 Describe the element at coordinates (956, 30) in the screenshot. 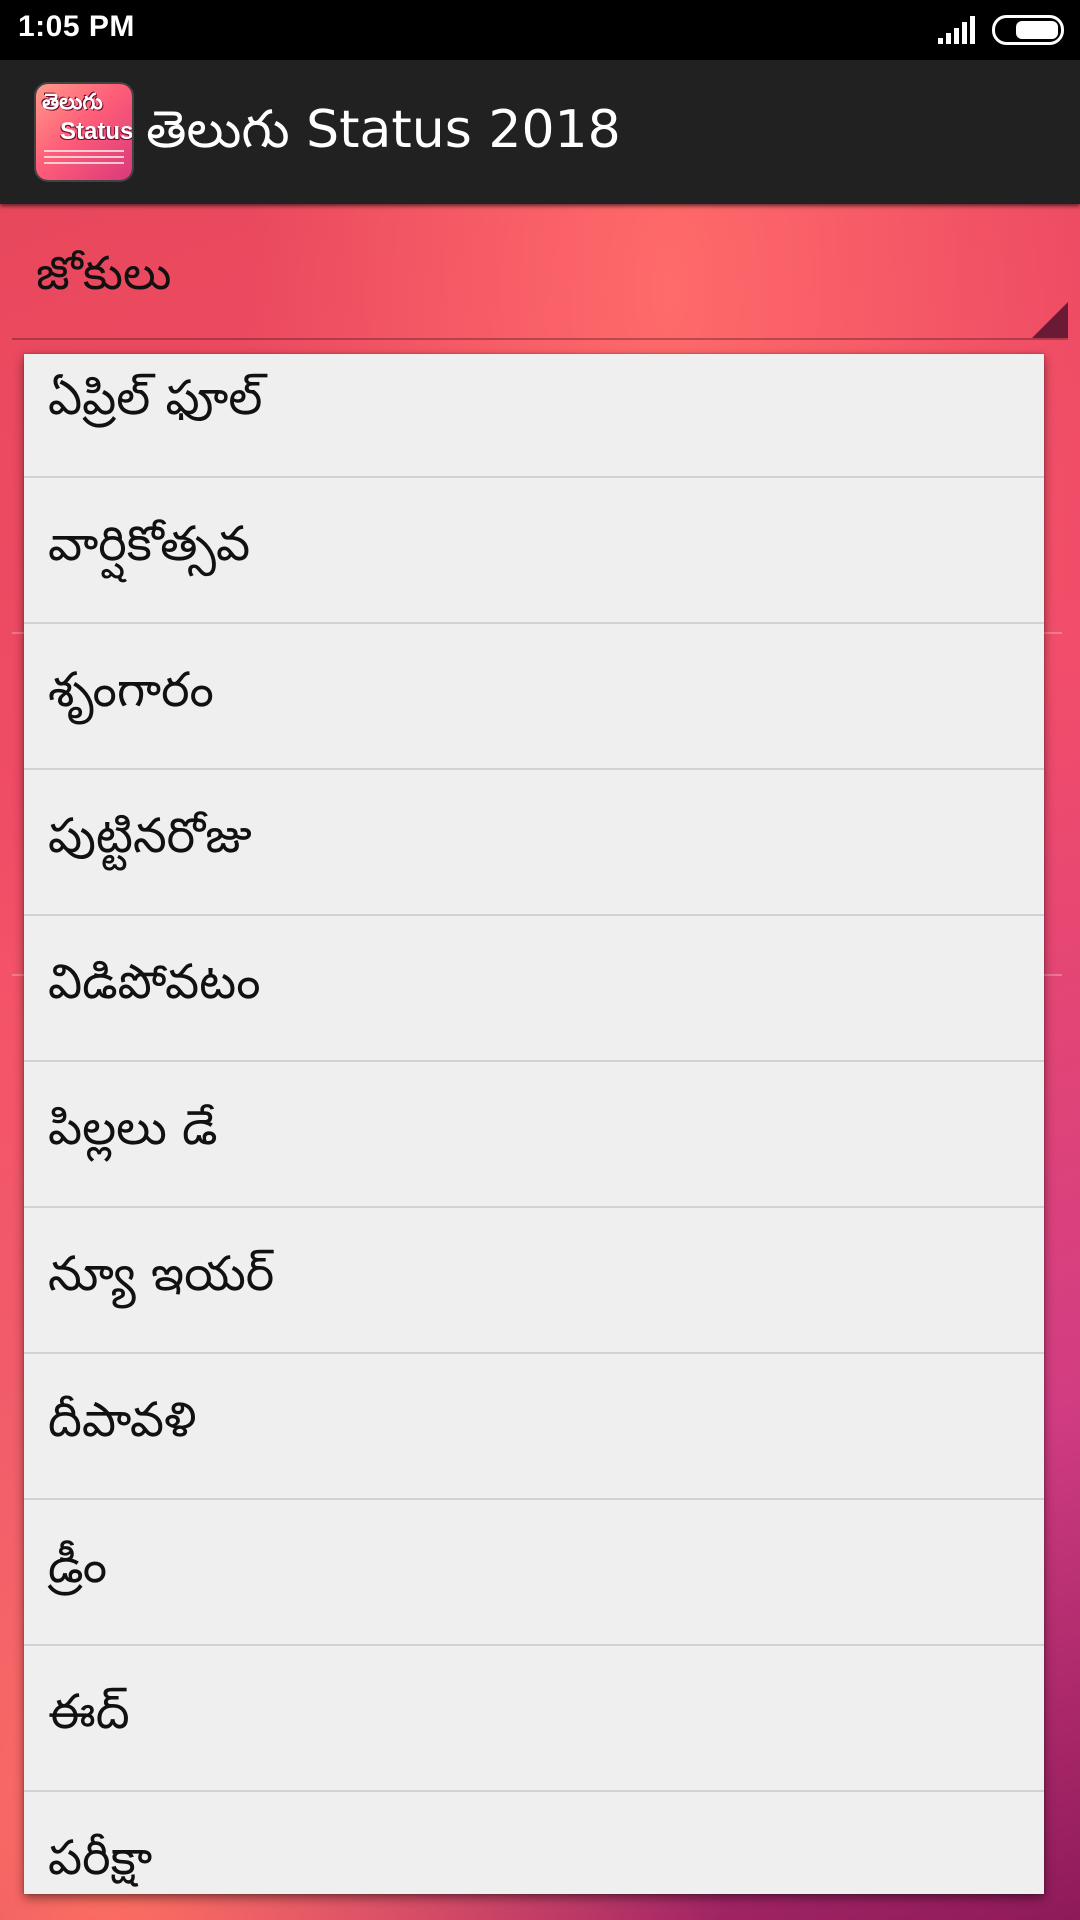

I see `signal-icon` at that location.